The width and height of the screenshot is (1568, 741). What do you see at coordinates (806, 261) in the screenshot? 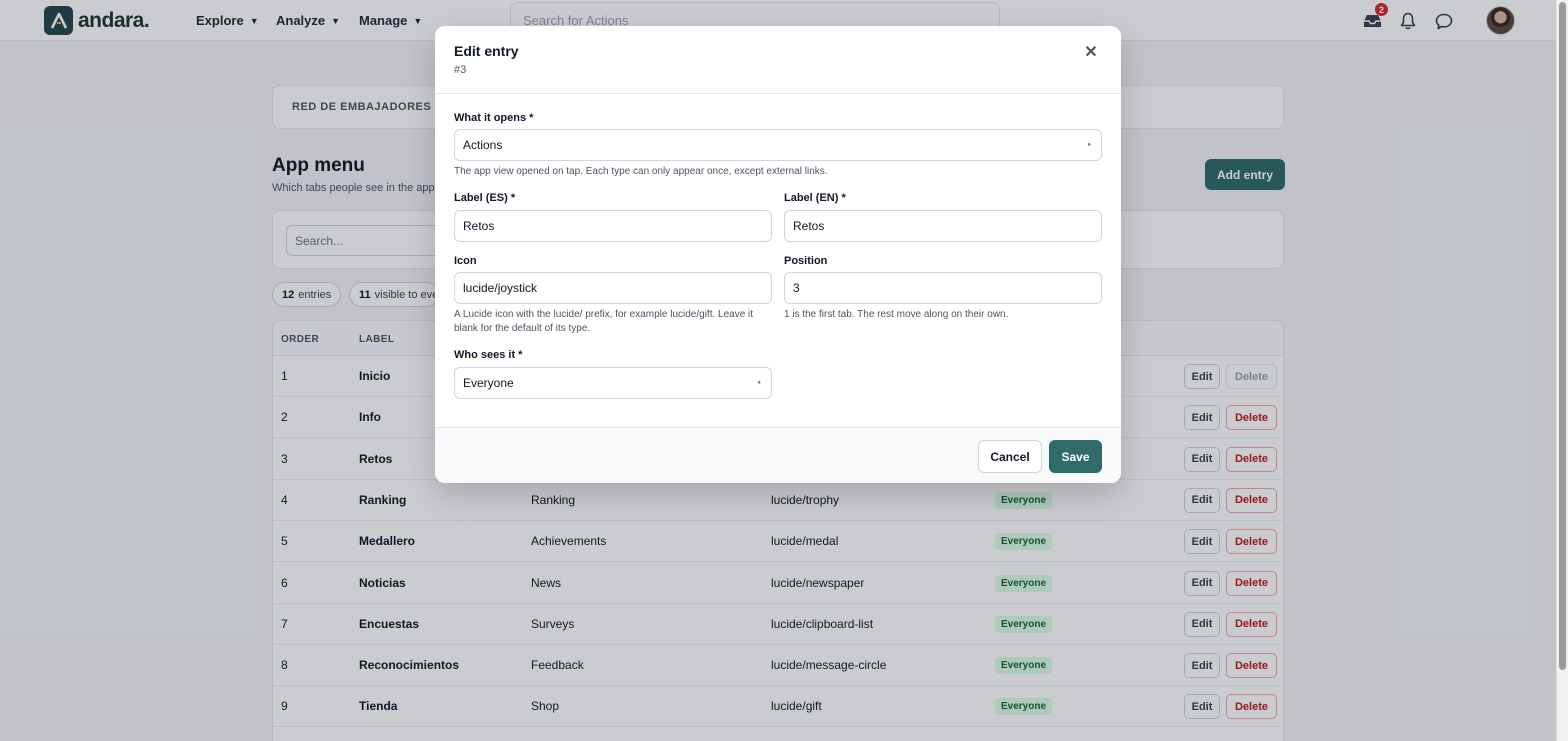
I see `position-label: Position` at bounding box center [806, 261].